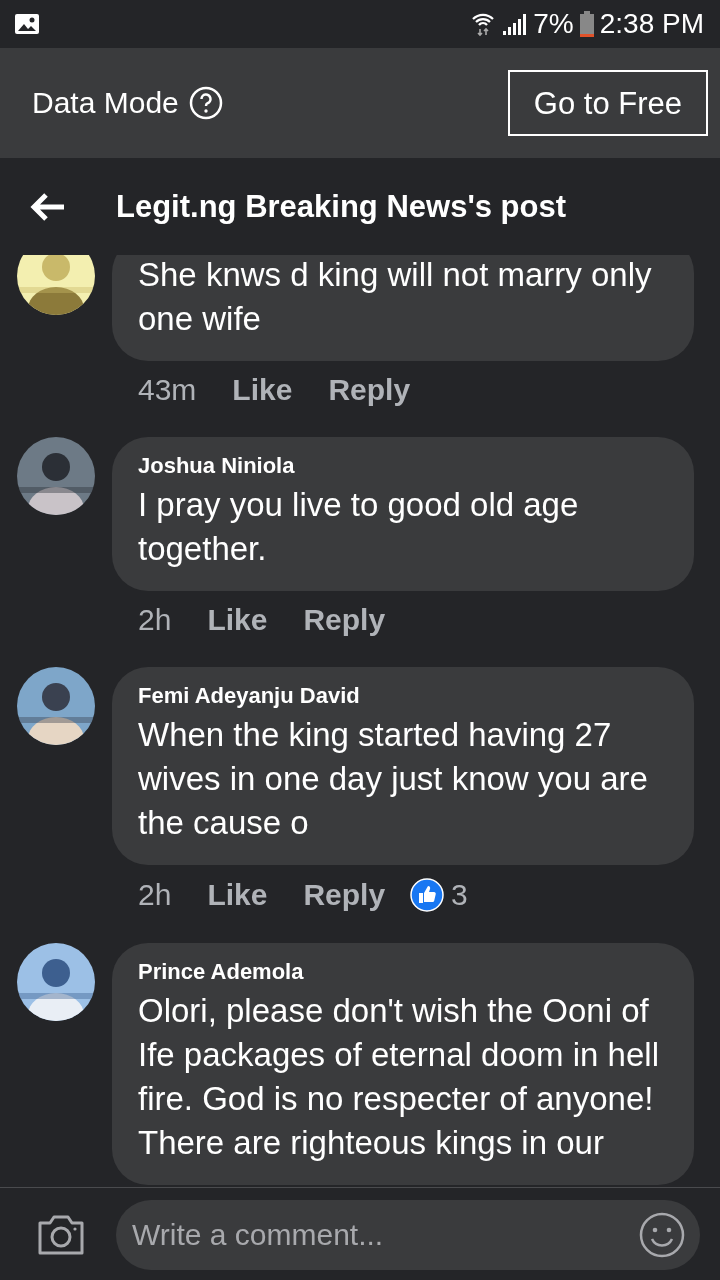 Image resolution: width=720 pixels, height=1280 pixels. What do you see at coordinates (483, 24) in the screenshot?
I see `wifi-icon` at bounding box center [483, 24].